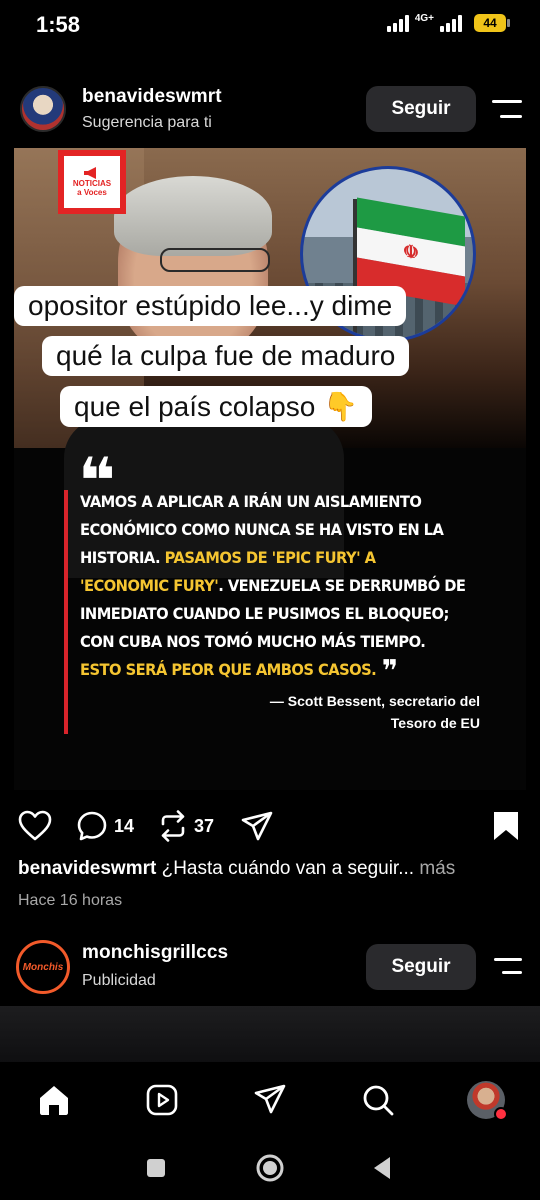  I want to click on bookmark-icon, so click(506, 826).